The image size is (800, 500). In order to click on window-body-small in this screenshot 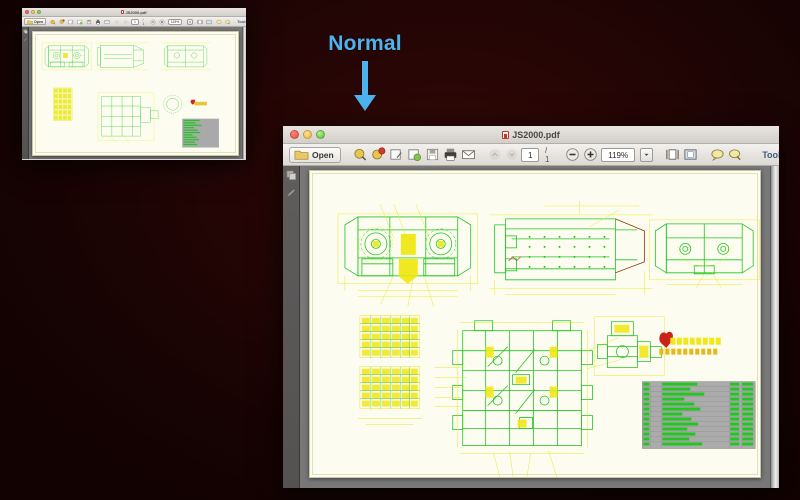, I will do `click(134, 93)`.